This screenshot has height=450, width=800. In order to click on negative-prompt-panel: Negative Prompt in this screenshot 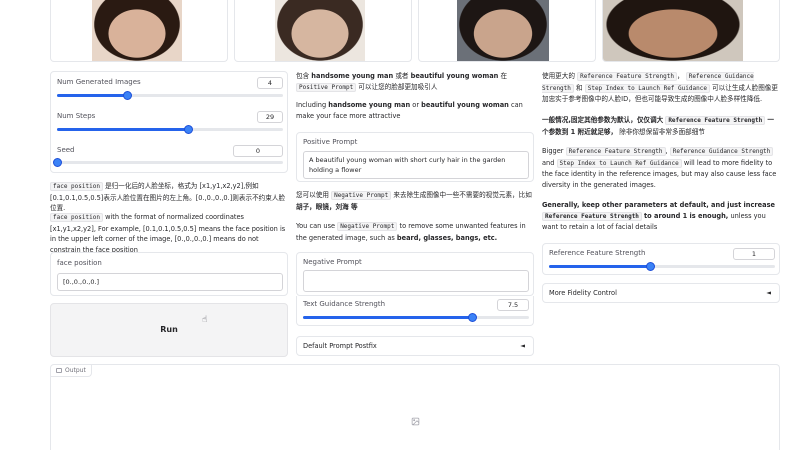, I will do `click(415, 274)`.